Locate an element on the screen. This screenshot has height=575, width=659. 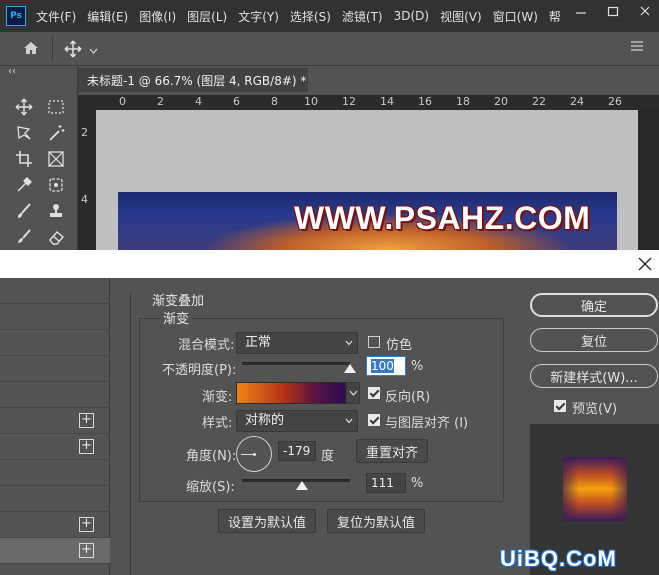
menu-layer: 图层(L) is located at coordinates (207, 16).